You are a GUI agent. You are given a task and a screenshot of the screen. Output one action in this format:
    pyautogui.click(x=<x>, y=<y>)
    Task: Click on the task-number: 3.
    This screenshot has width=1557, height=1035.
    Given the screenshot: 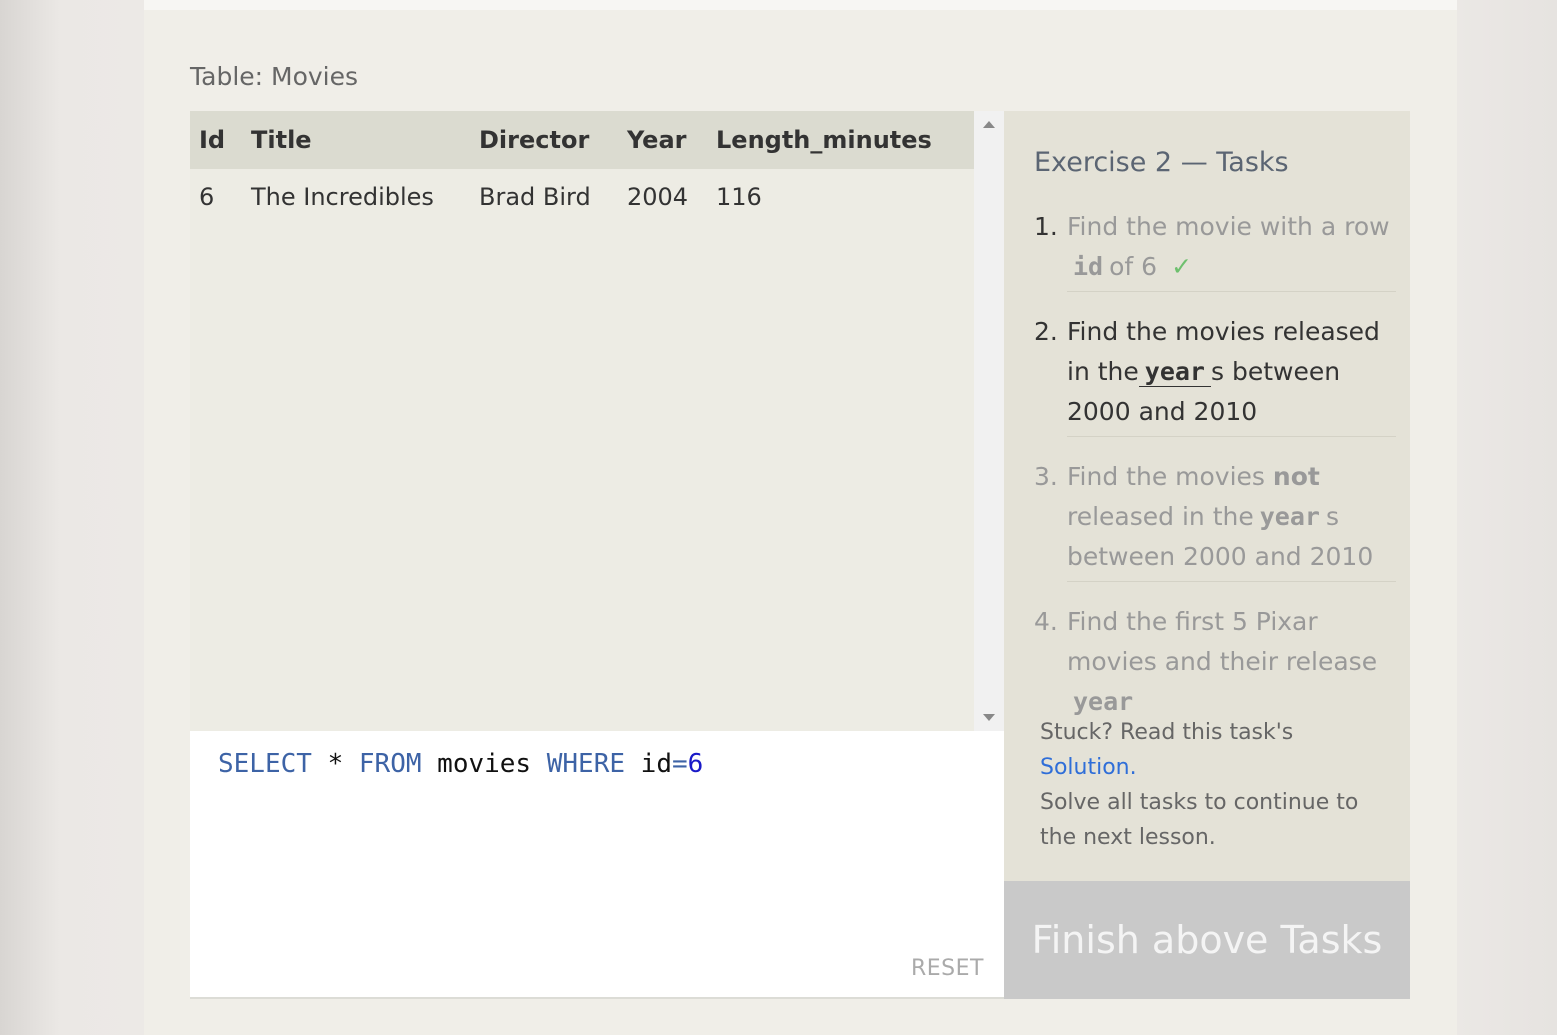 What is the action you would take?
    pyautogui.click(x=1046, y=476)
    